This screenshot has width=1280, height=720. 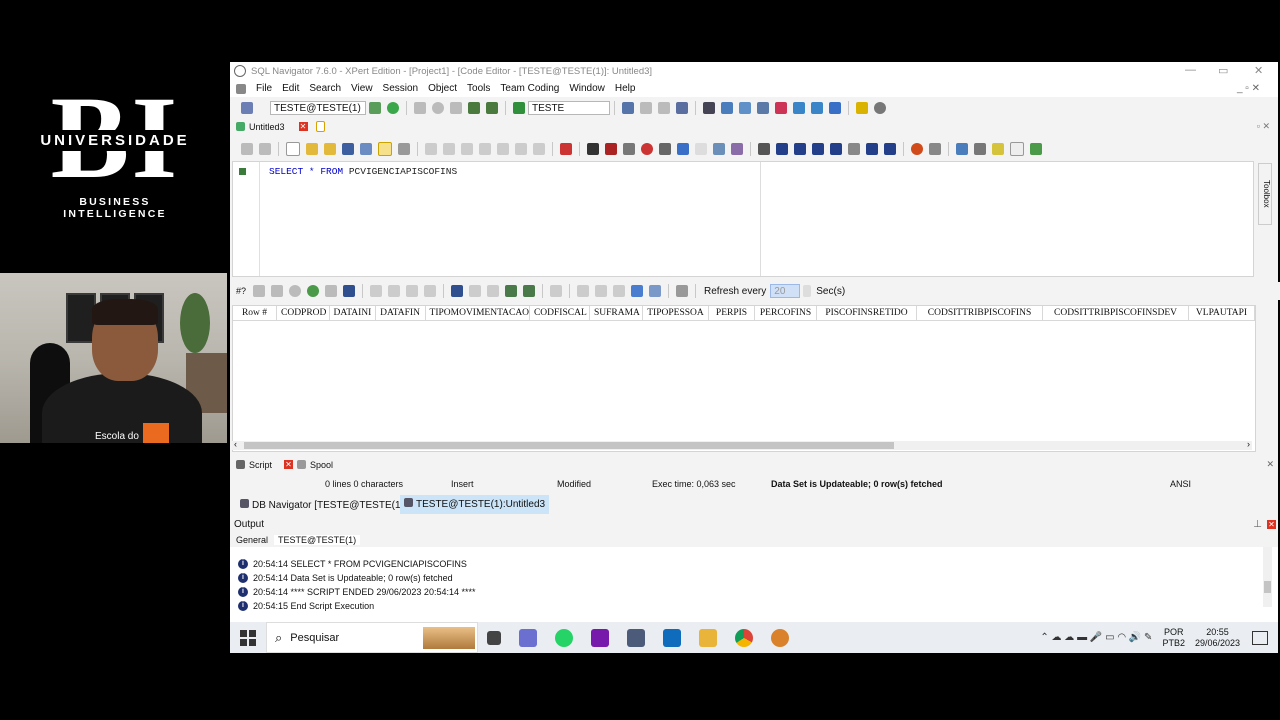 I want to click on help-icon, so click(x=862, y=108).